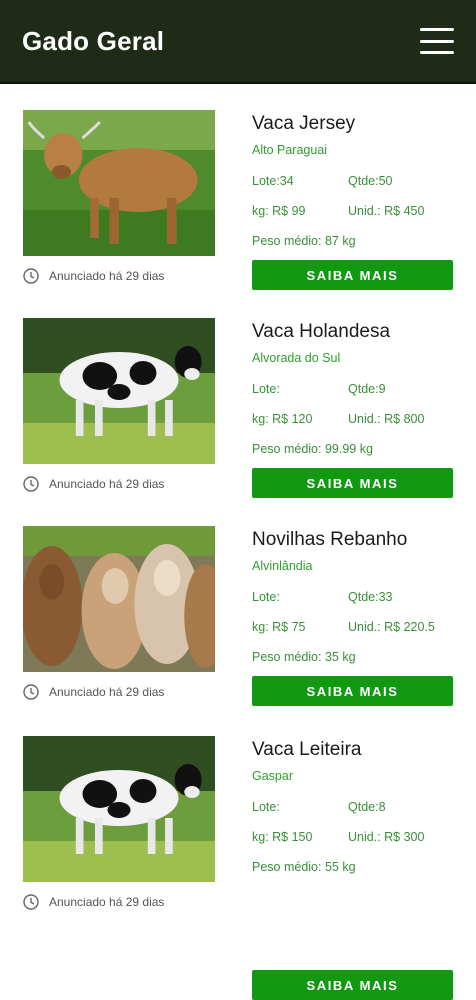  I want to click on price-per-unit: Unid.: R$ 800, so click(386, 419).